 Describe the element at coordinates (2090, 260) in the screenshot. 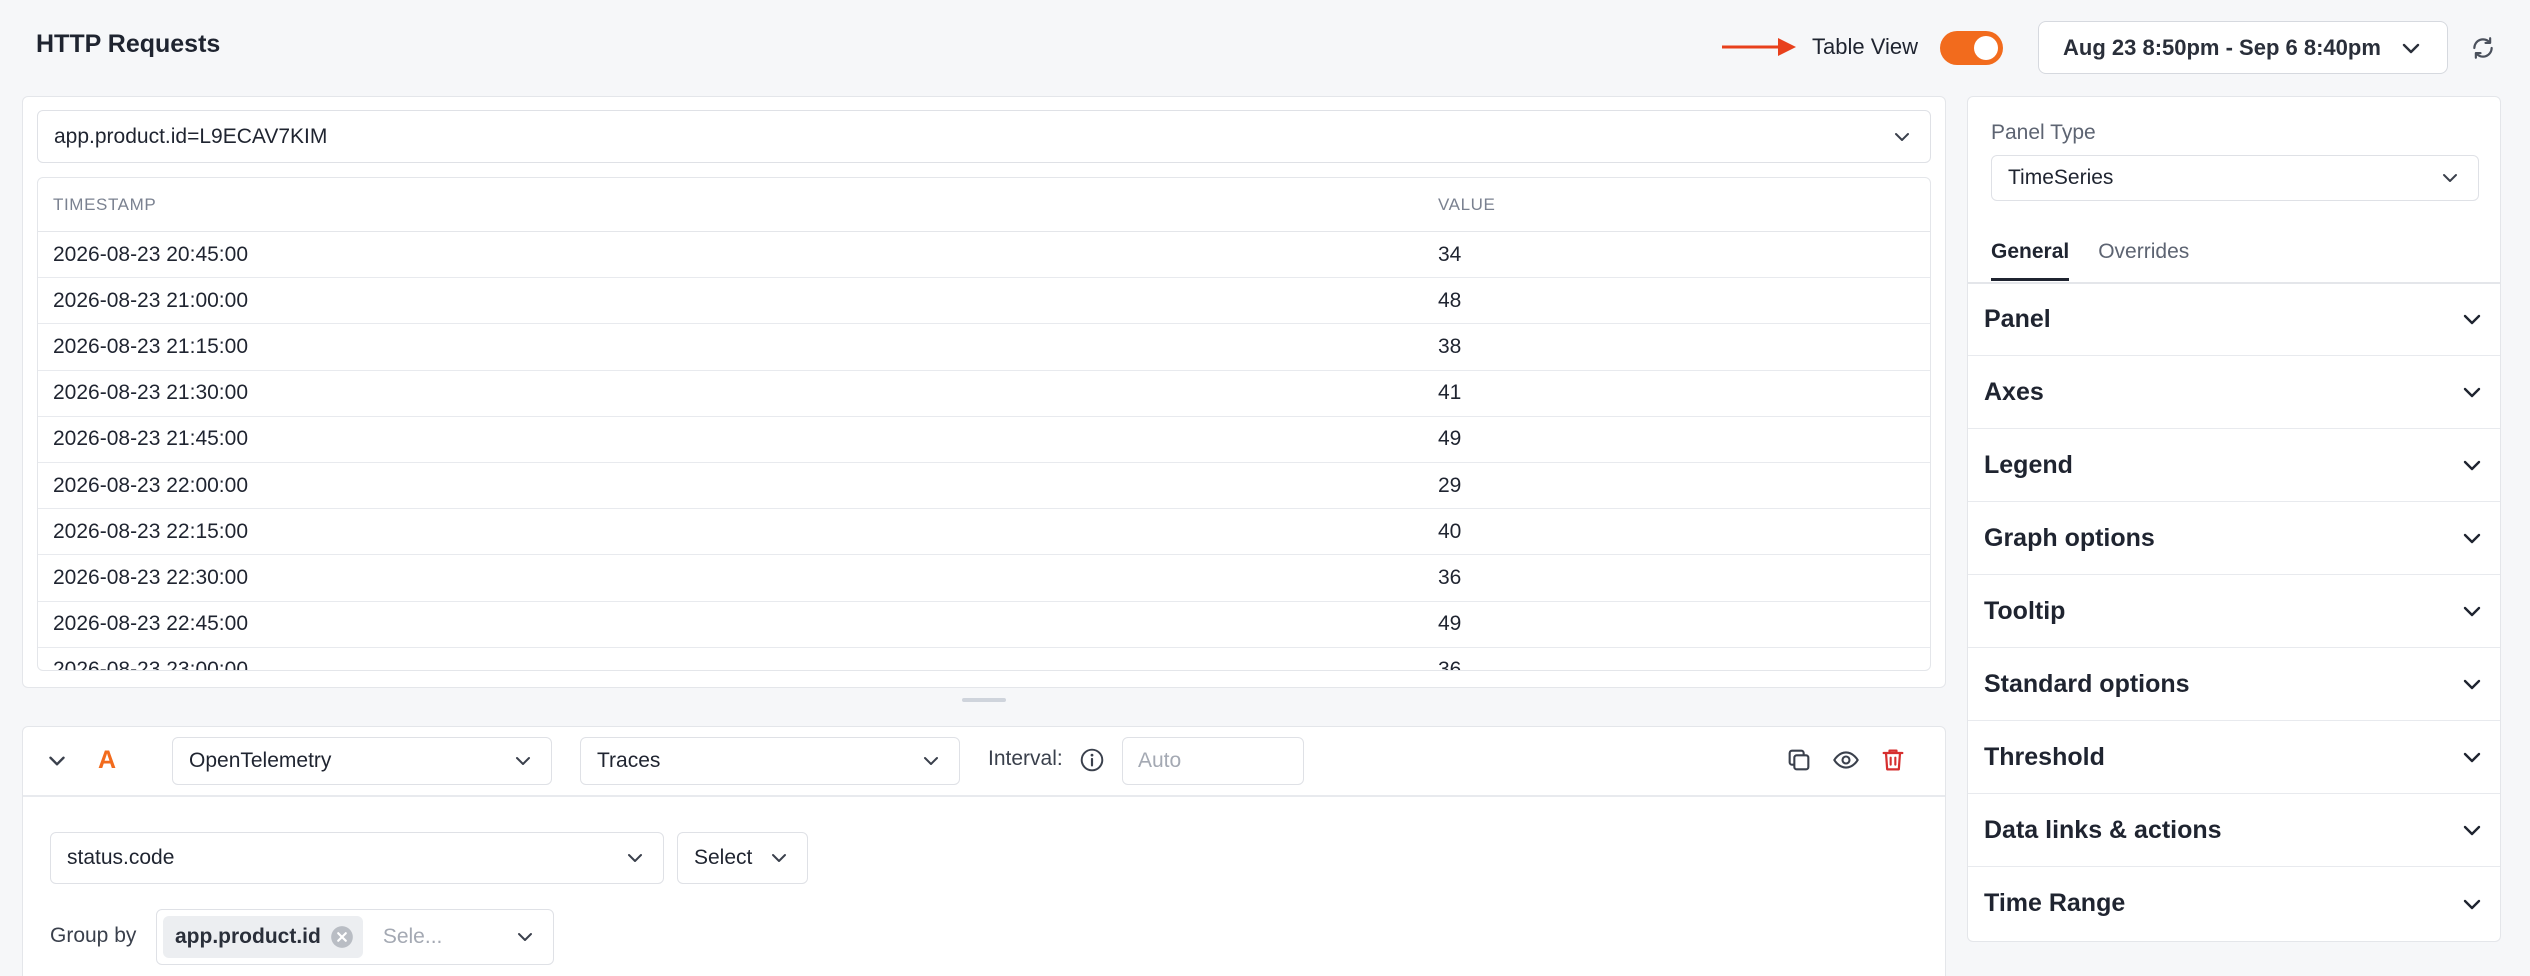

I see `settings-tabs: General Overrides` at that location.